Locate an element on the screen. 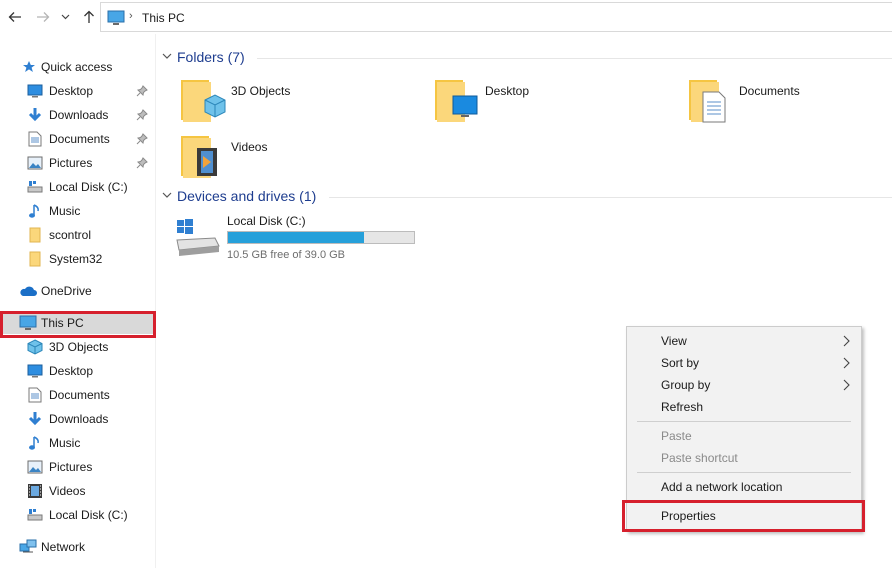  breadcrumb-this-pc: This PC is located at coordinates (163, 18).